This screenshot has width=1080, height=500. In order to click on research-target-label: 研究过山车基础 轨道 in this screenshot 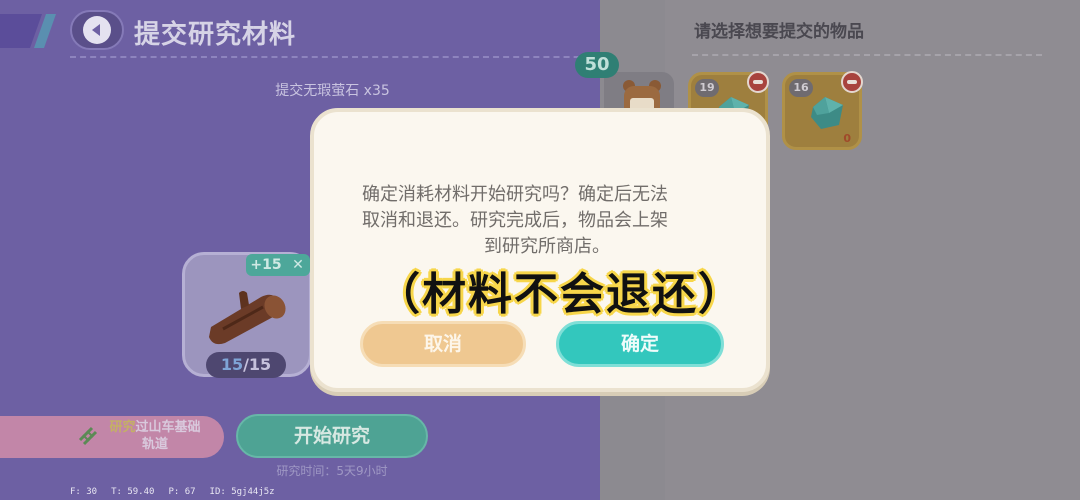, I will do `click(155, 436)`.